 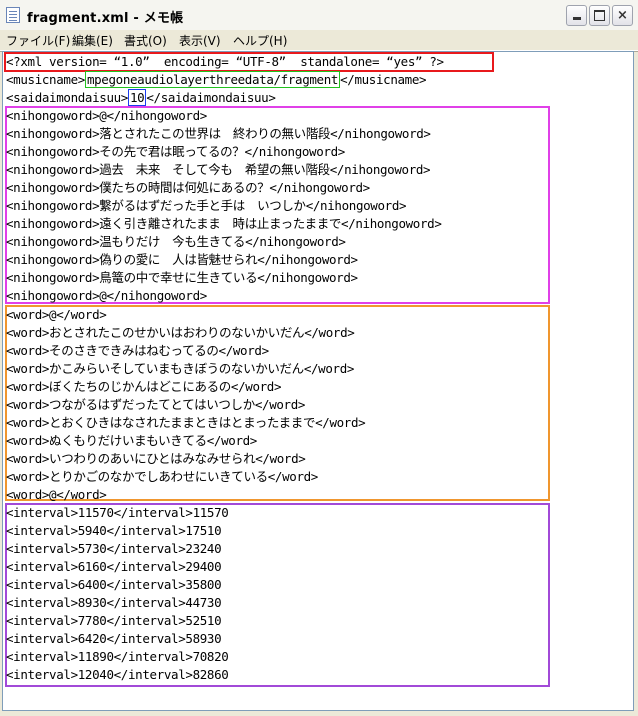 I want to click on musicname-value: mpegoneaudiolayerthreedata/fragment, so click(x=212, y=79).